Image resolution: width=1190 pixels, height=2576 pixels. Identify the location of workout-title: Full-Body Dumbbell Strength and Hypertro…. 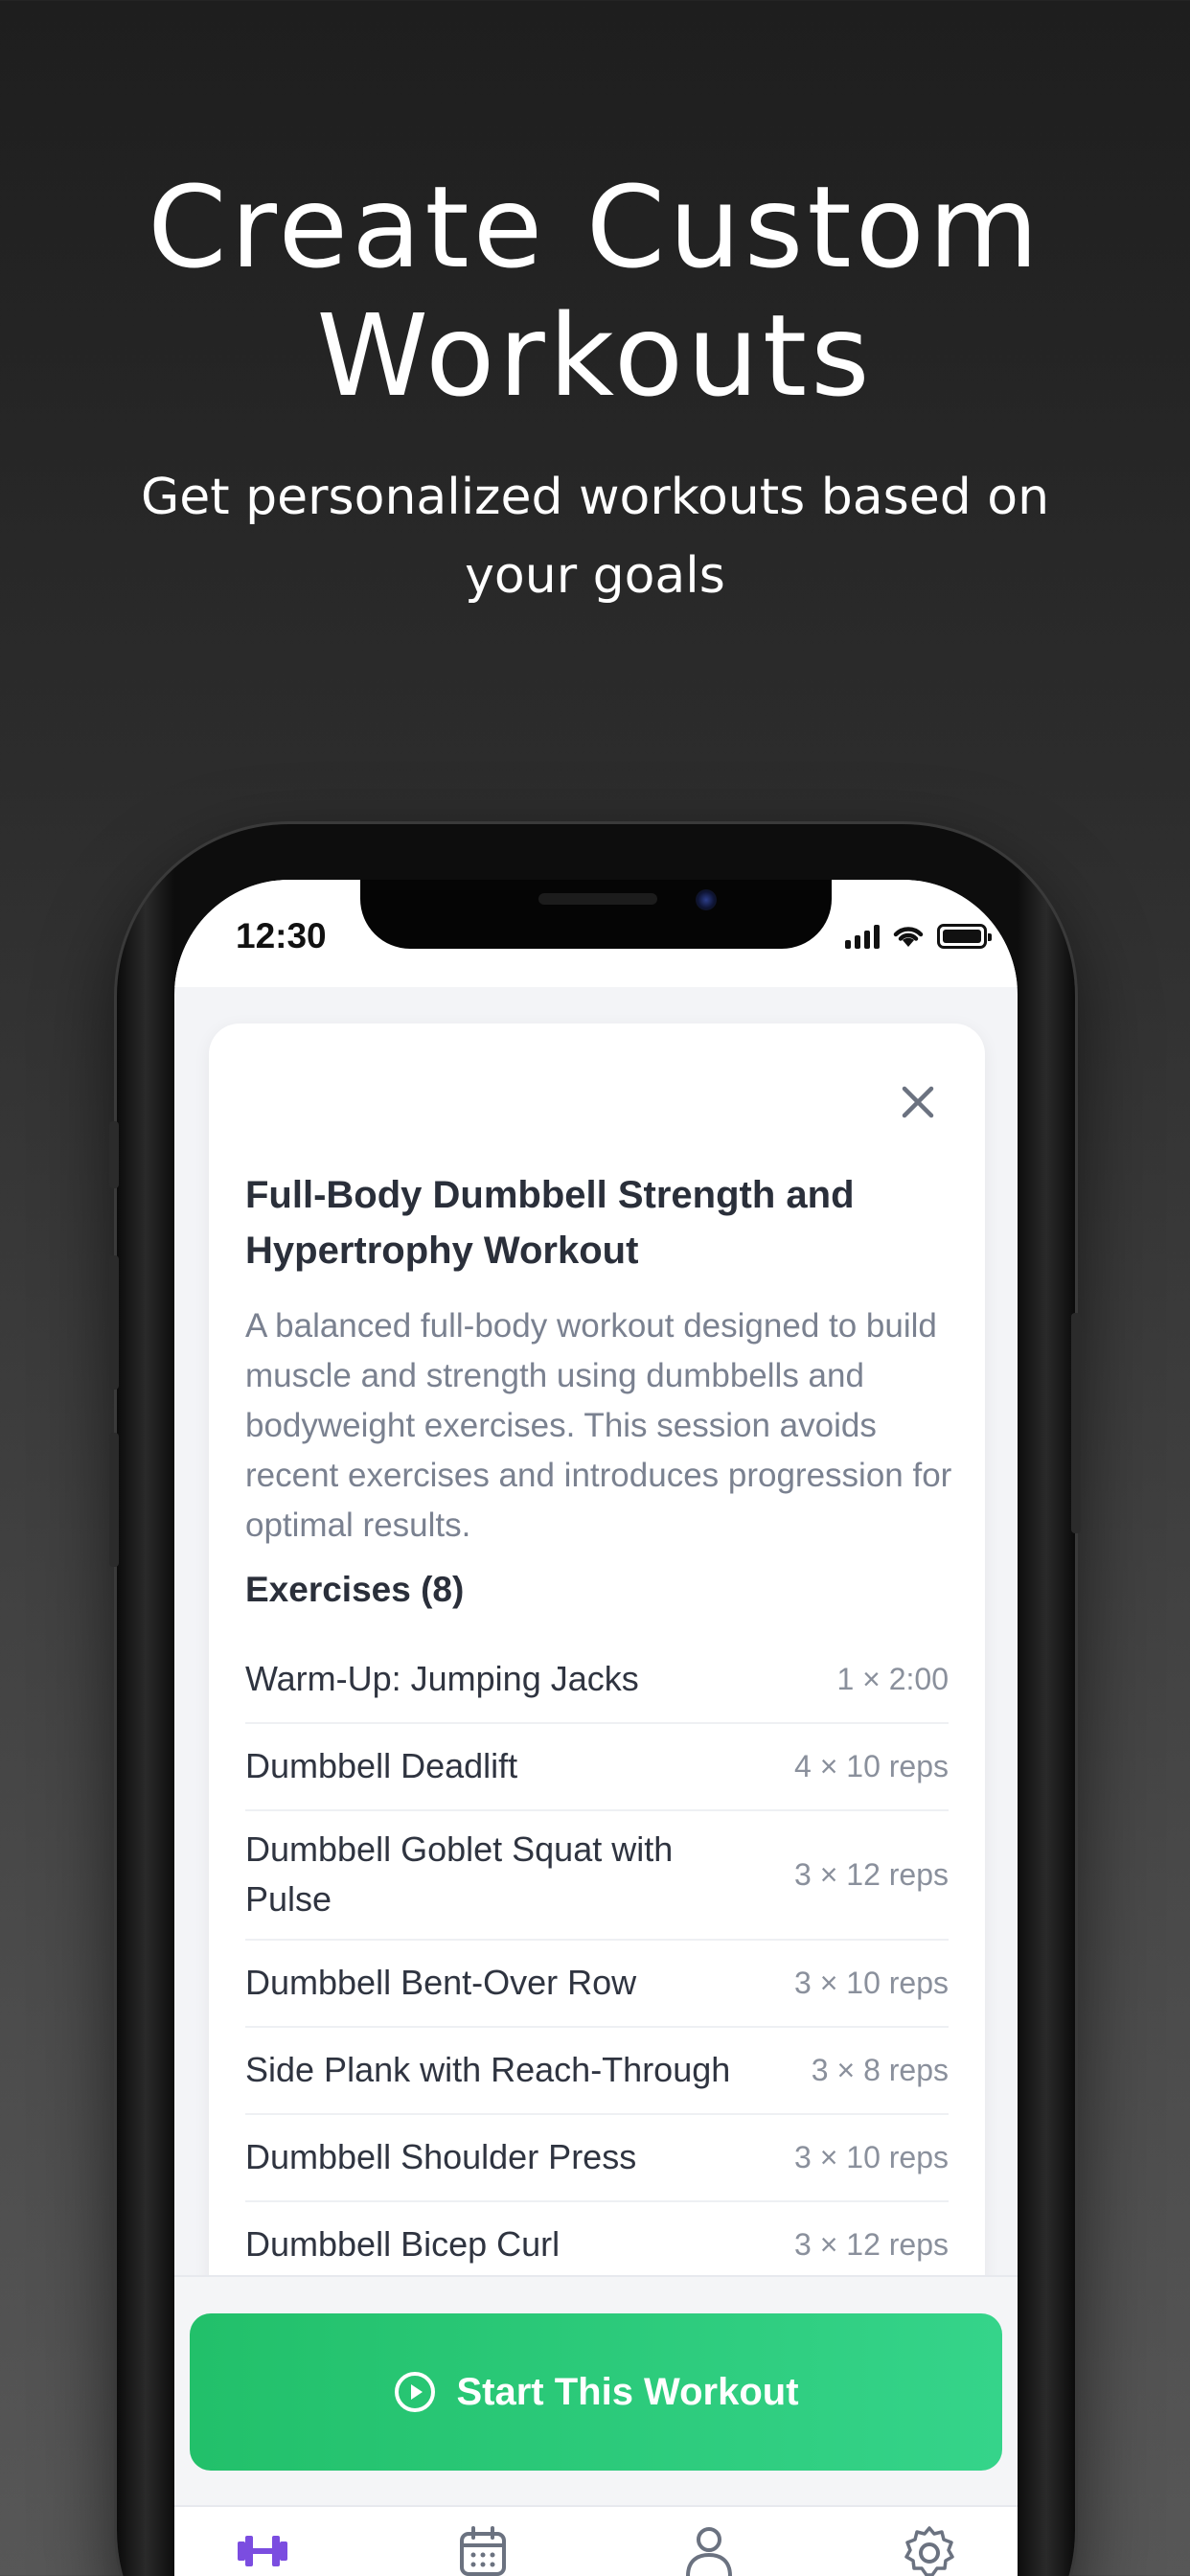
(550, 1223).